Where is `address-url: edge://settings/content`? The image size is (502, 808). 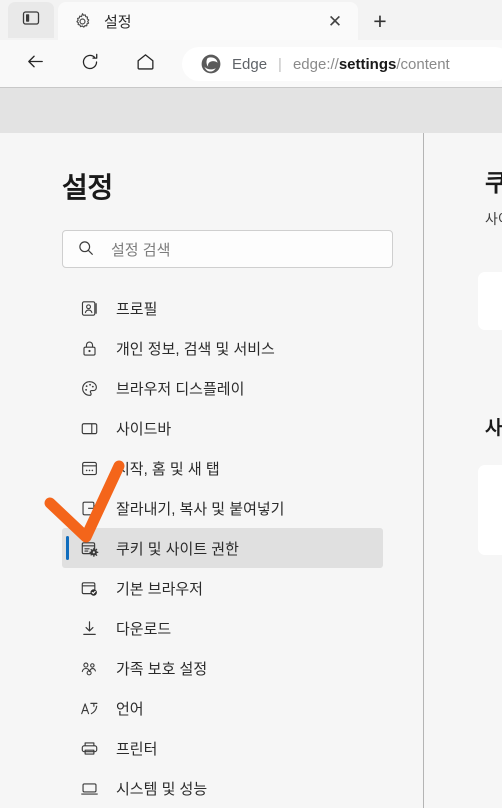
address-url: edge://settings/content is located at coordinates (371, 64).